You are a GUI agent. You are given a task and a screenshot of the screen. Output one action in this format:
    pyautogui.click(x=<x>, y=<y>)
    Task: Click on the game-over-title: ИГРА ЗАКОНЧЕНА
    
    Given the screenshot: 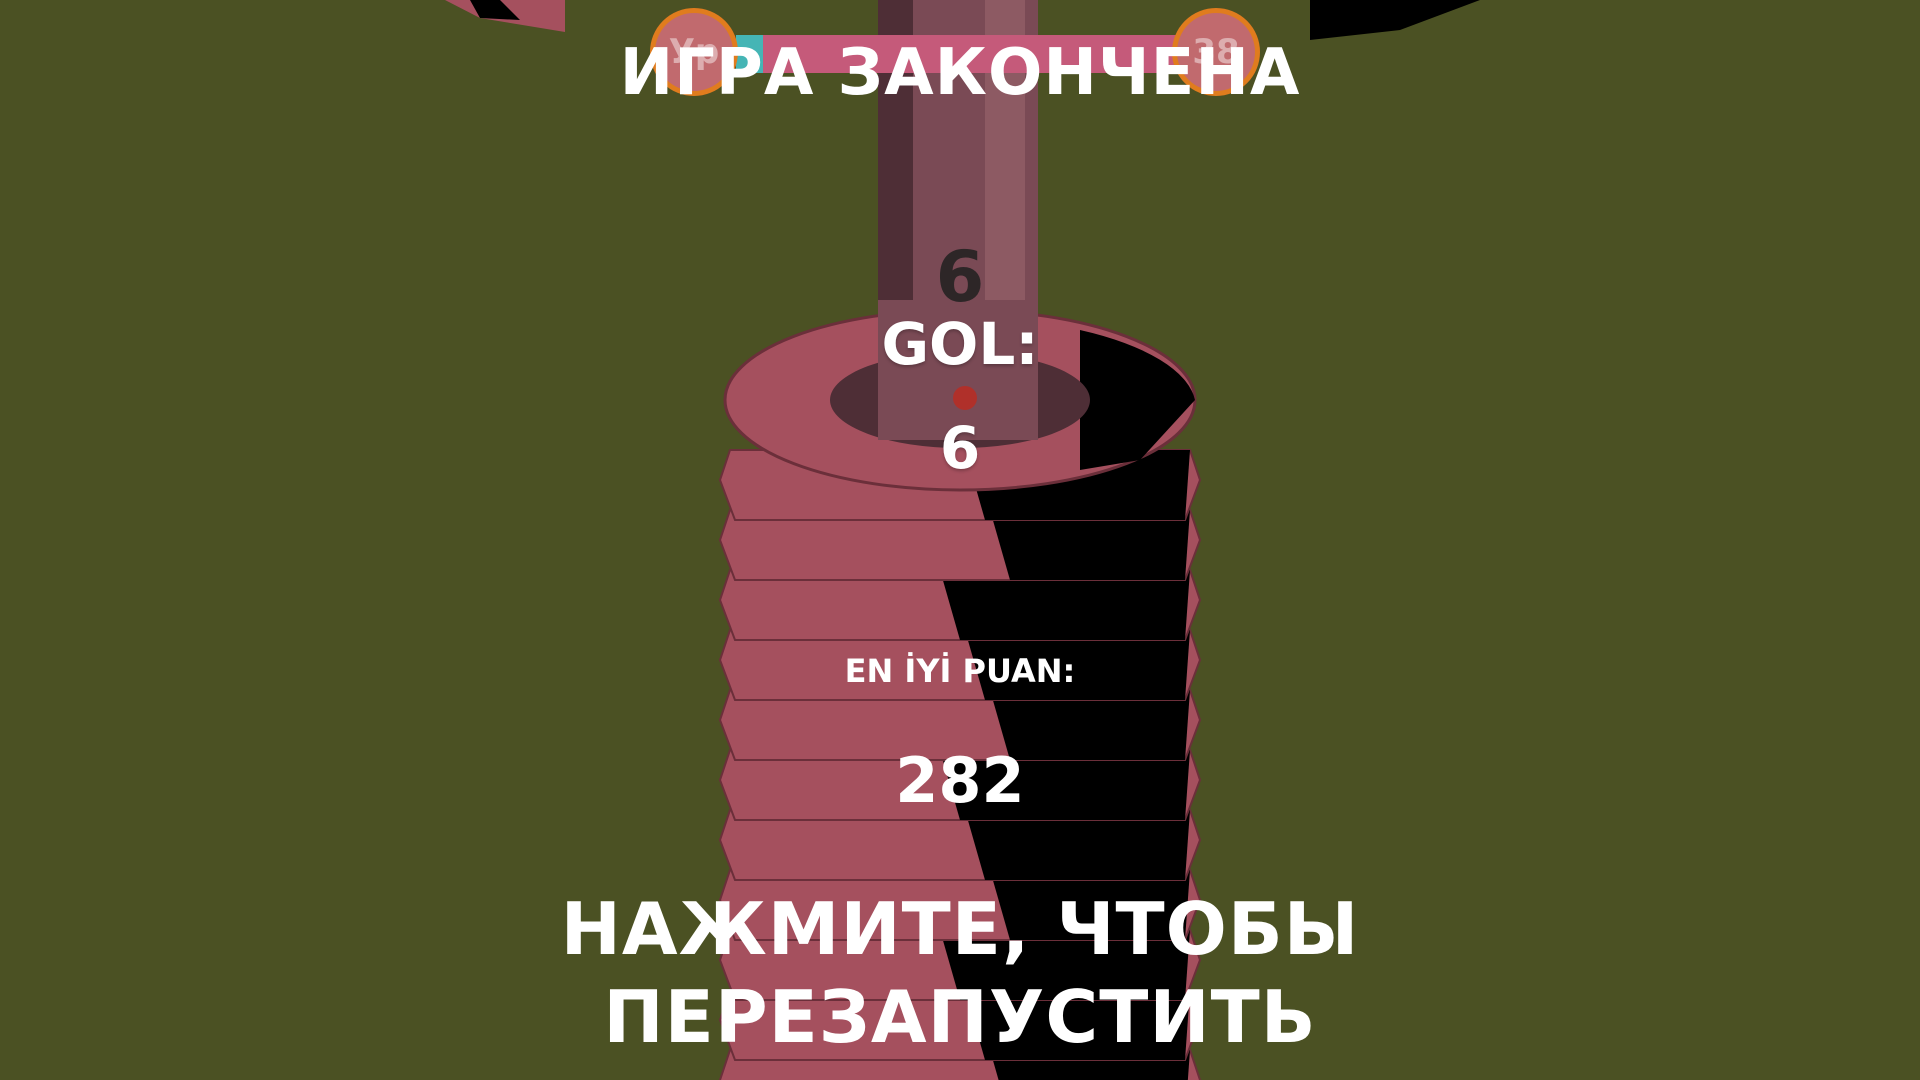 What is the action you would take?
    pyautogui.click(x=960, y=73)
    